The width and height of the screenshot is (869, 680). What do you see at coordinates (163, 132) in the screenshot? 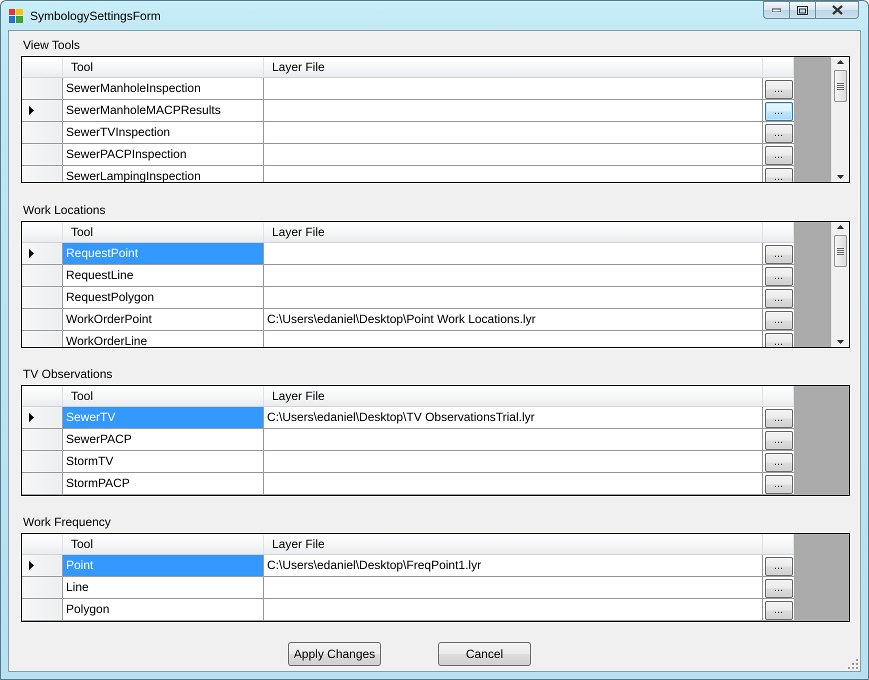
I see `tool-cell: SewerTVInspection` at bounding box center [163, 132].